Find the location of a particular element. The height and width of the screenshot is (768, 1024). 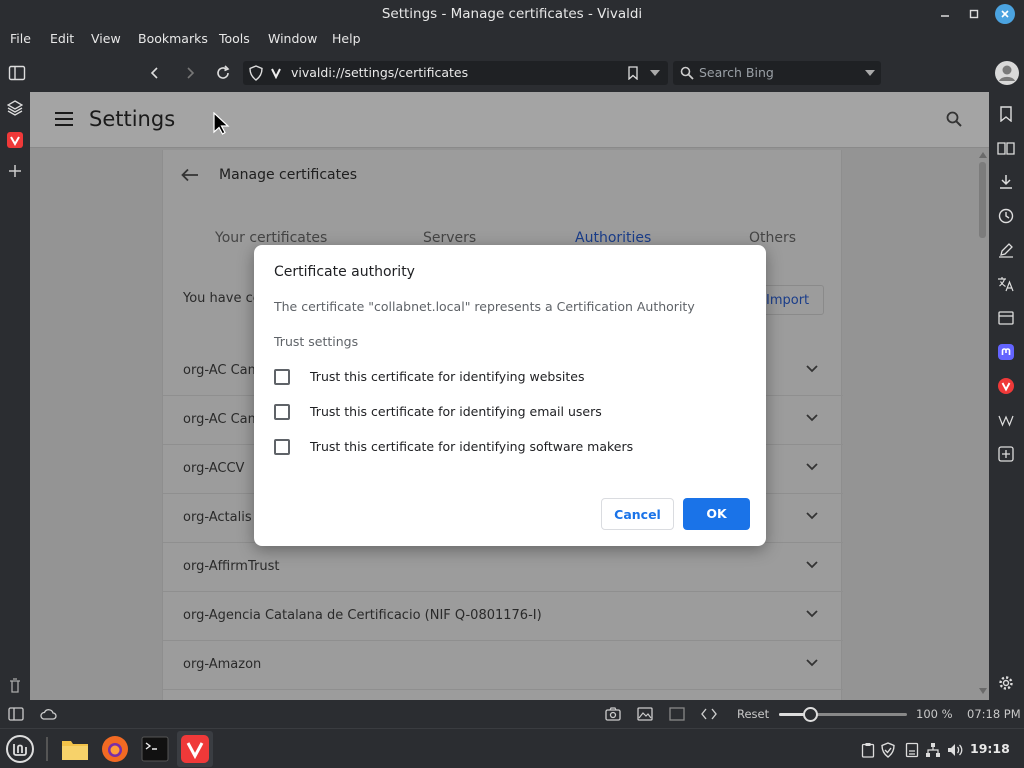

bookmark-icon is located at coordinates (633, 73).